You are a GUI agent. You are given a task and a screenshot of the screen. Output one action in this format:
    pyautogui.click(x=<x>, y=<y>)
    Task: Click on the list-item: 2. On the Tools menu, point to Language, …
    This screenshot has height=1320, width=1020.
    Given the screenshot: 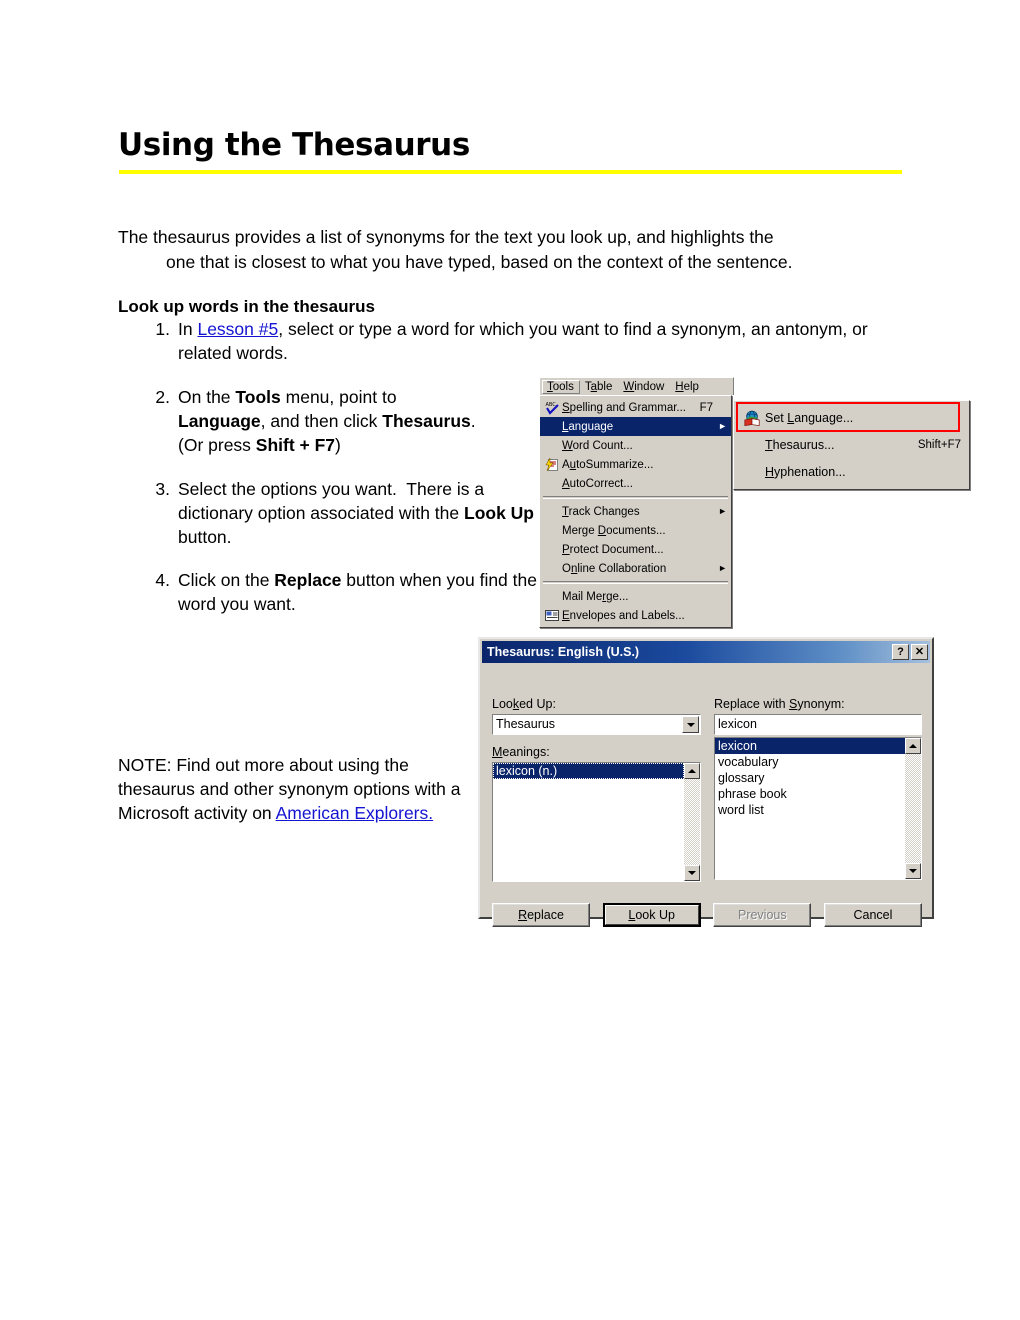 What is the action you would take?
    pyautogui.click(x=328, y=421)
    